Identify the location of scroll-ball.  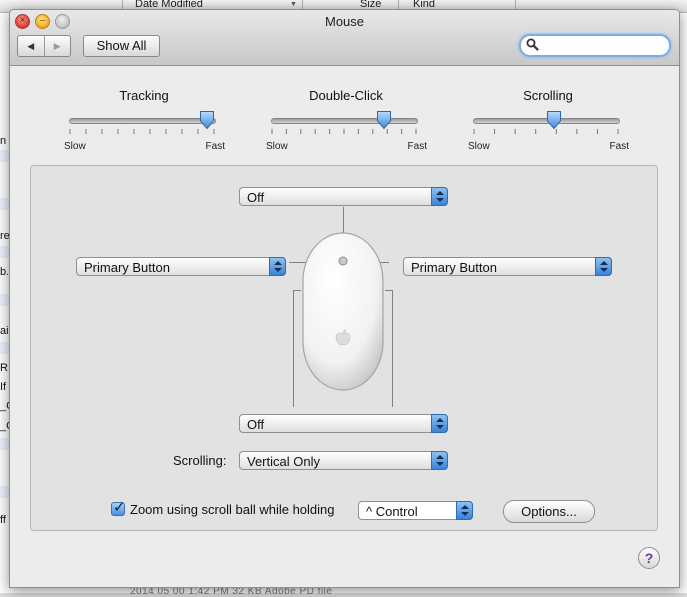
(343, 261).